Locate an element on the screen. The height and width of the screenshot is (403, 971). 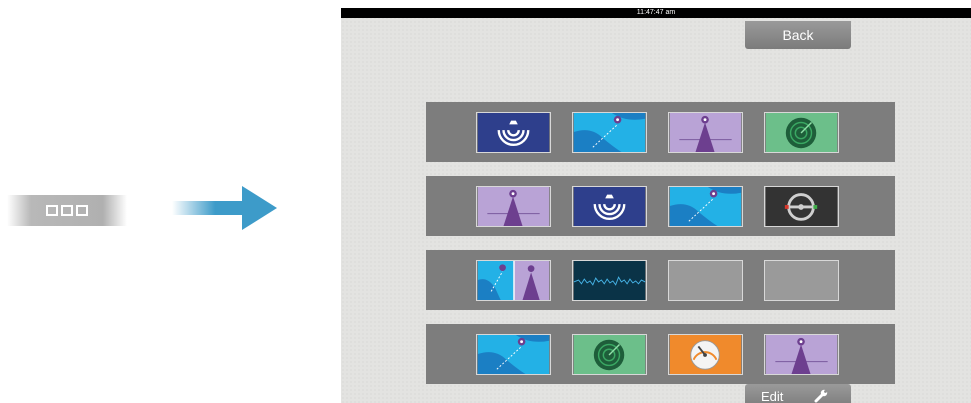
page-tile-autopilot is located at coordinates (801, 206).